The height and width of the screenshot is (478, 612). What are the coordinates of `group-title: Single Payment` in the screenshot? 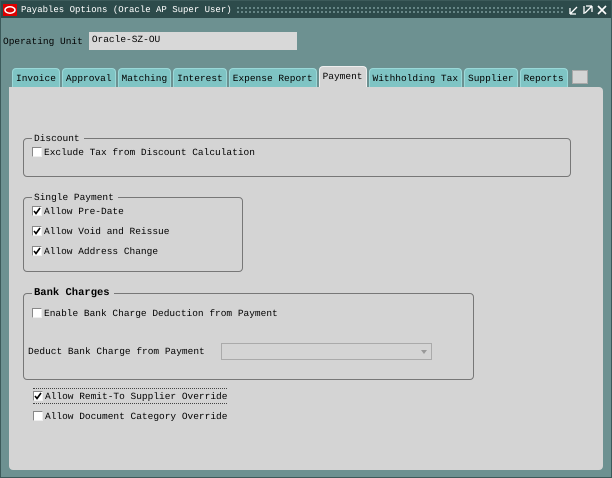 It's located at (74, 197).